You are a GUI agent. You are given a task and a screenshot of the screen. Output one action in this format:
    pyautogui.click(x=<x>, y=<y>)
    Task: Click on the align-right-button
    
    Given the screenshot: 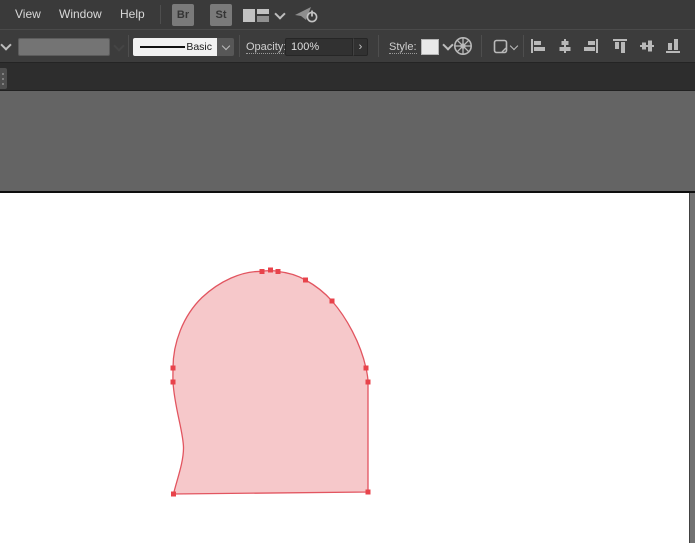 What is the action you would take?
    pyautogui.click(x=591, y=46)
    